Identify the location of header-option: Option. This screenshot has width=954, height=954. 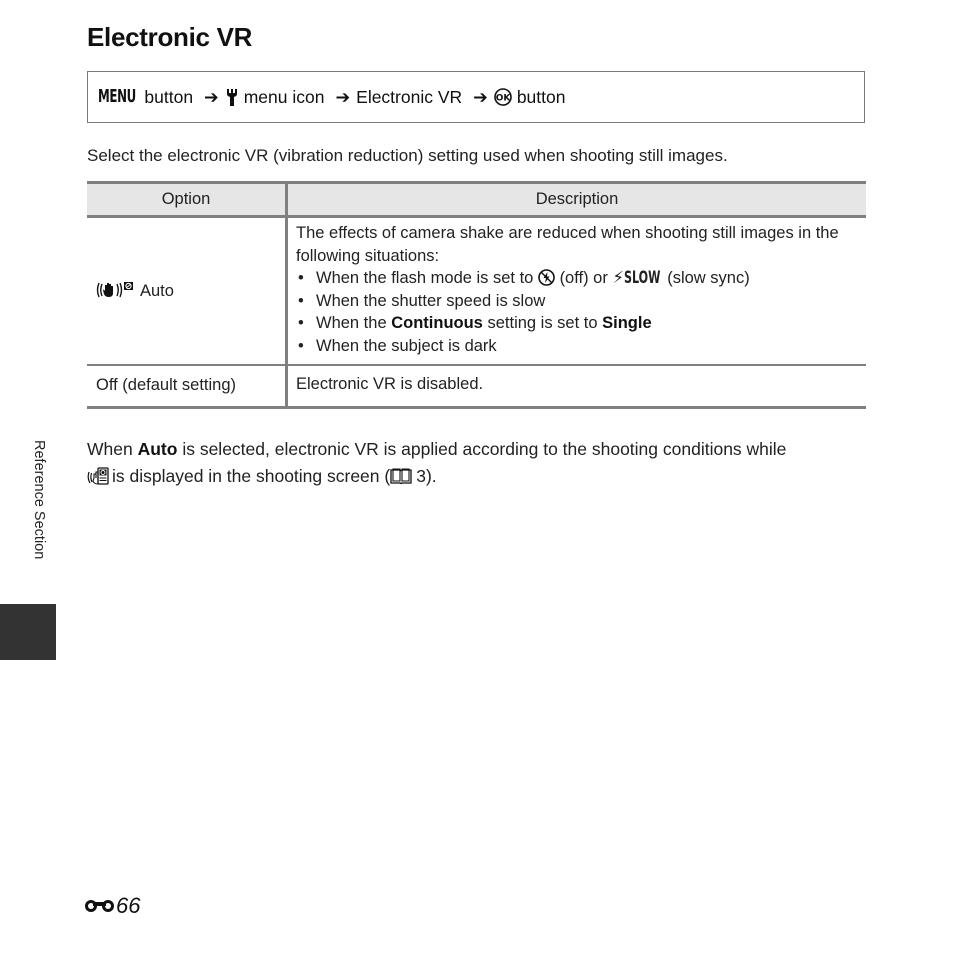
(187, 199).